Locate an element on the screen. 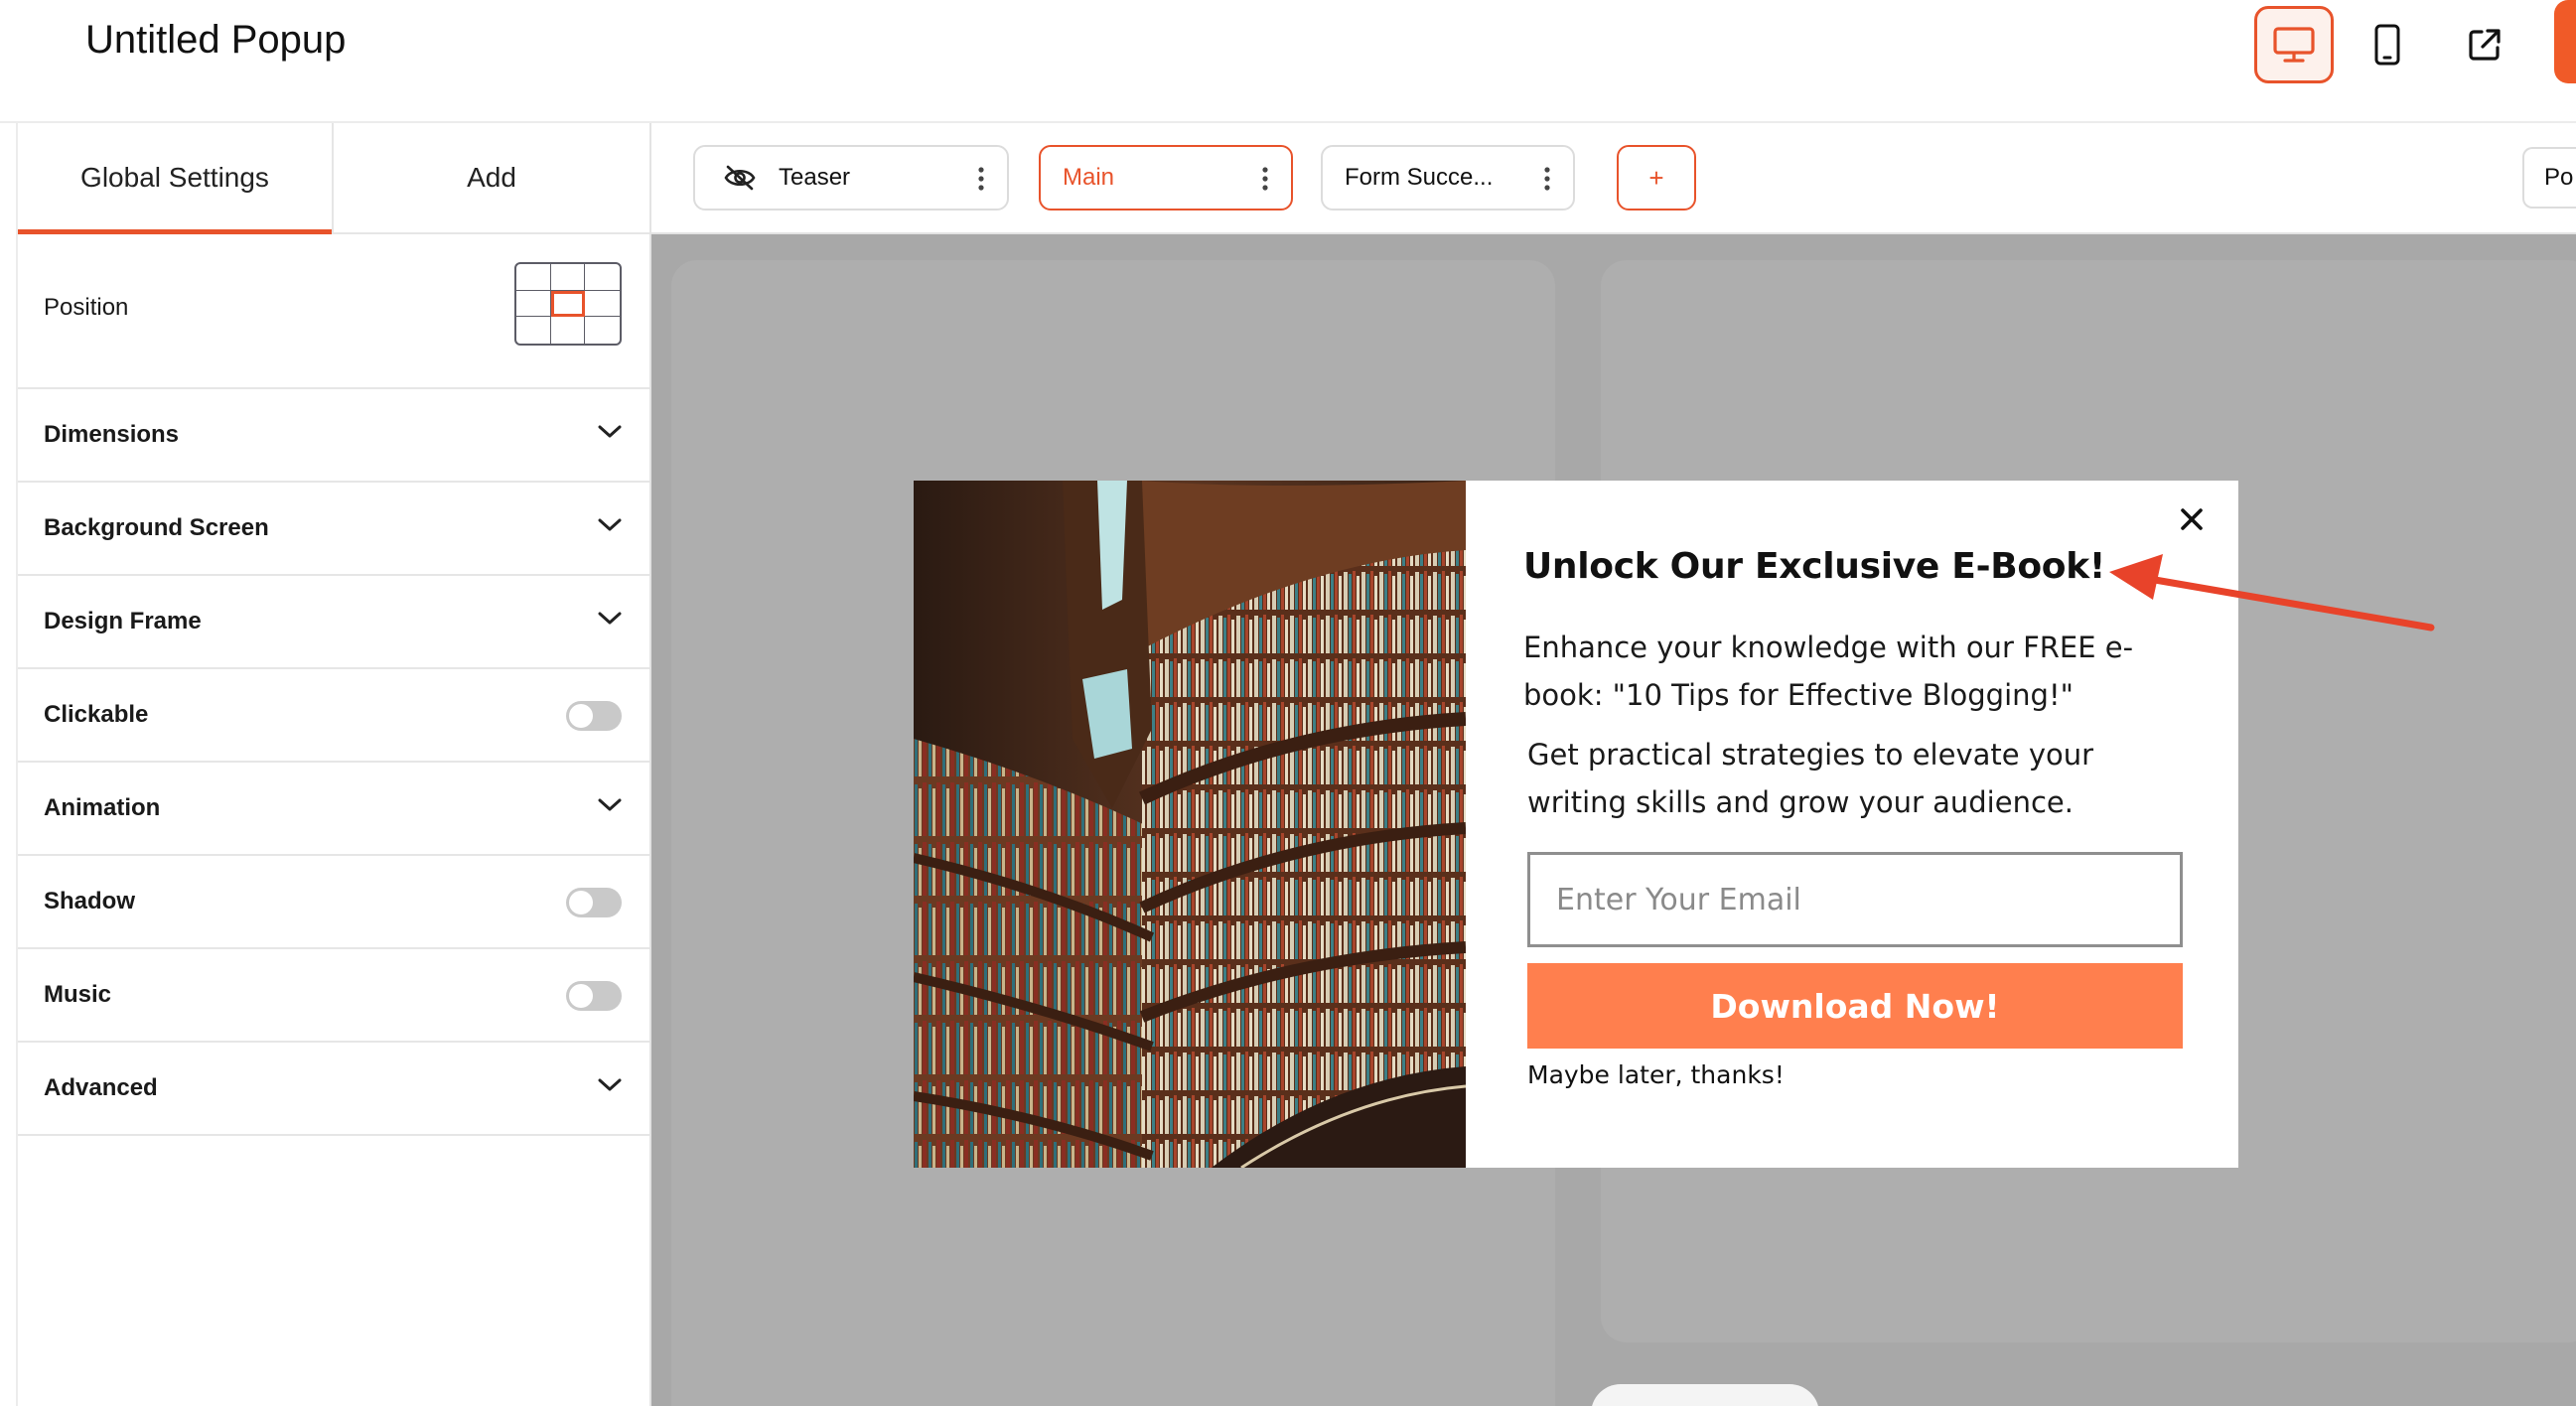  shadow-row: Shadow is located at coordinates (333, 902).